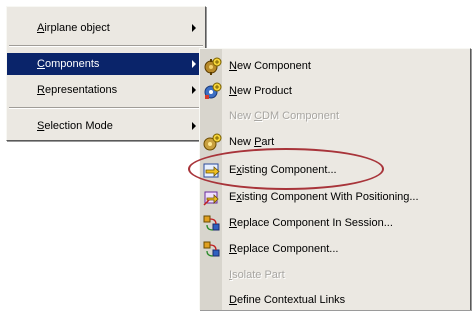 The width and height of the screenshot is (476, 311). I want to click on menu-item-representations: Representations, so click(106, 90).